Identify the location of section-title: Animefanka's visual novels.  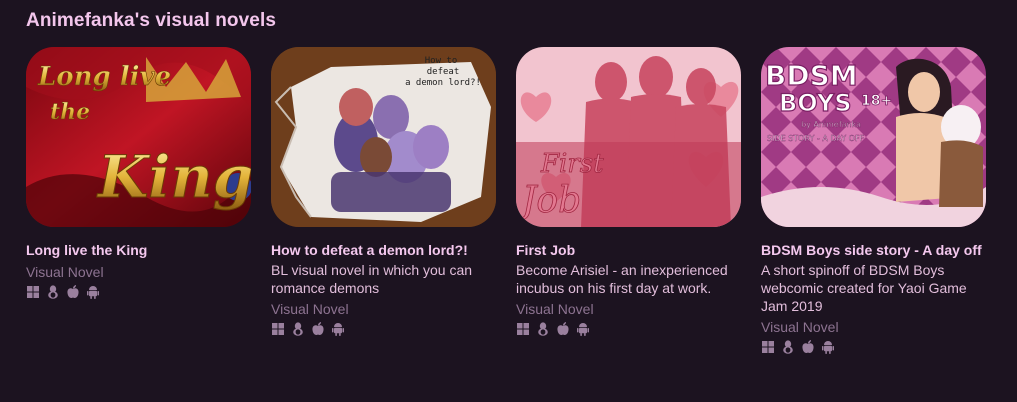
(151, 20).